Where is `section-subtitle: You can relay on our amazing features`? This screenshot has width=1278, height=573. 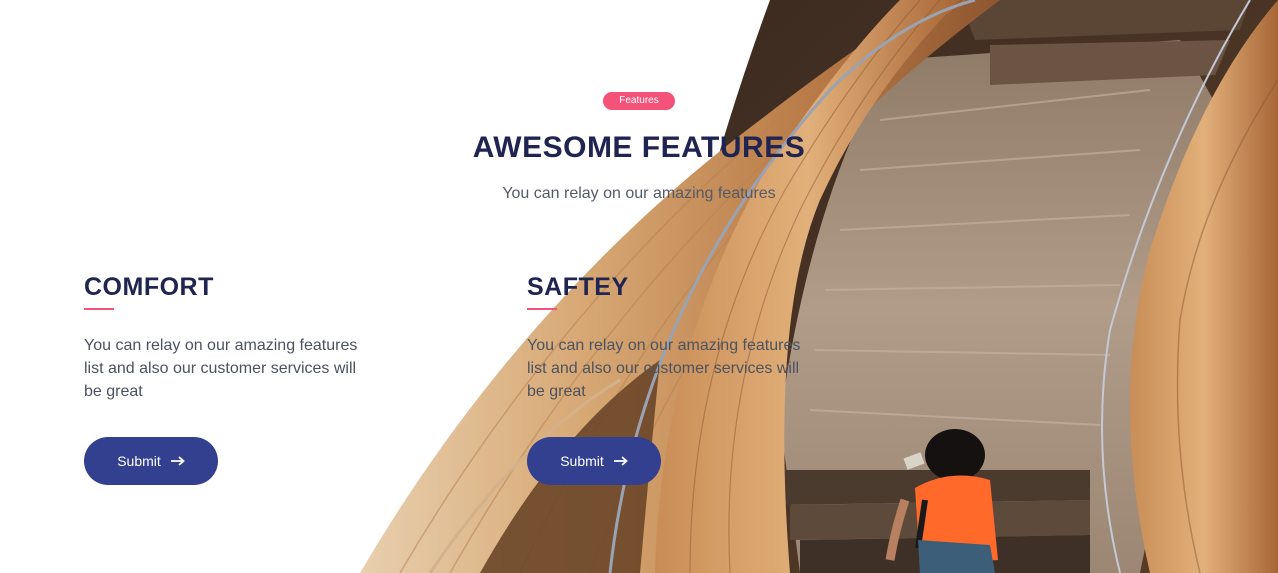 section-subtitle: You can relay on our amazing features is located at coordinates (639, 193).